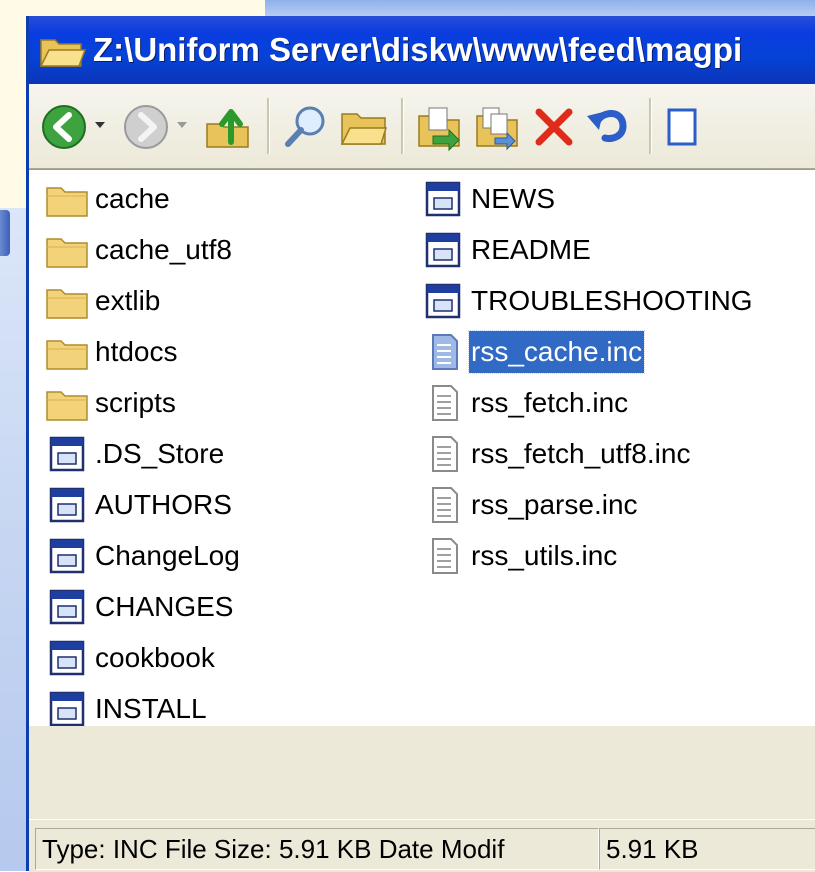  Describe the element at coordinates (135, 402) in the screenshot. I see `item-label: scripts` at that location.